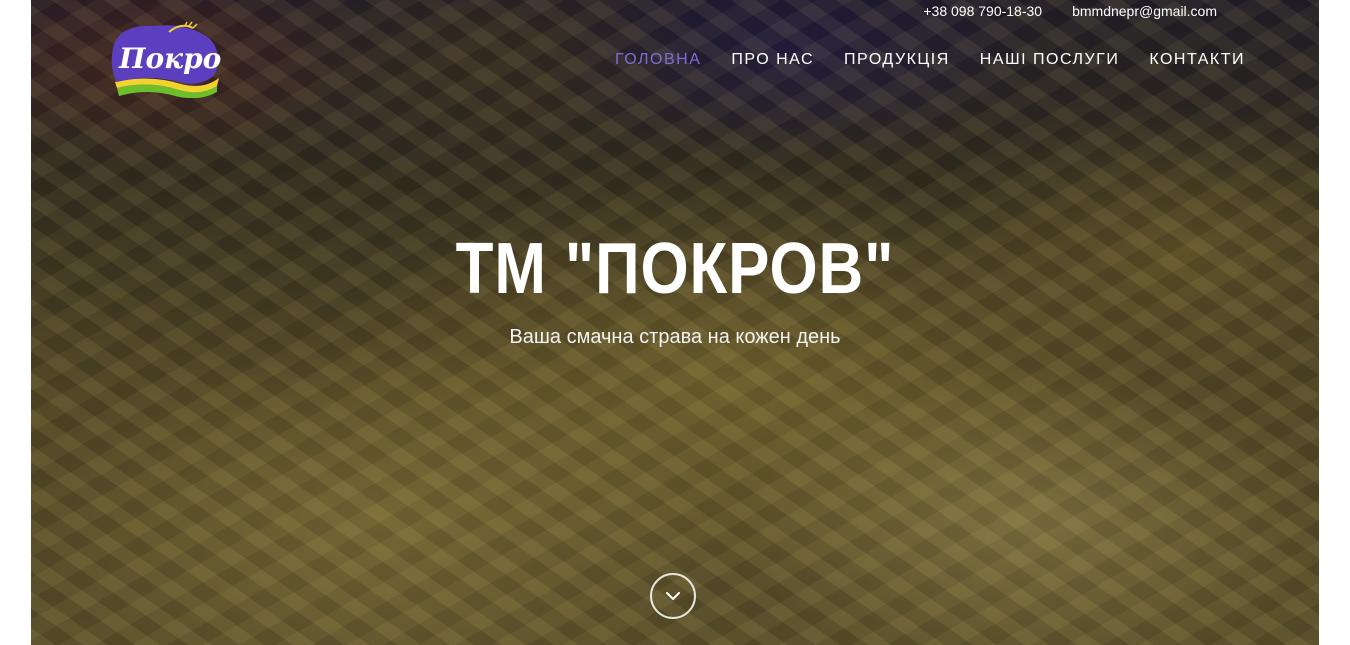  Describe the element at coordinates (1197, 60) in the screenshot. I see `nav-item-contacts: КОНТАКТИ` at that location.